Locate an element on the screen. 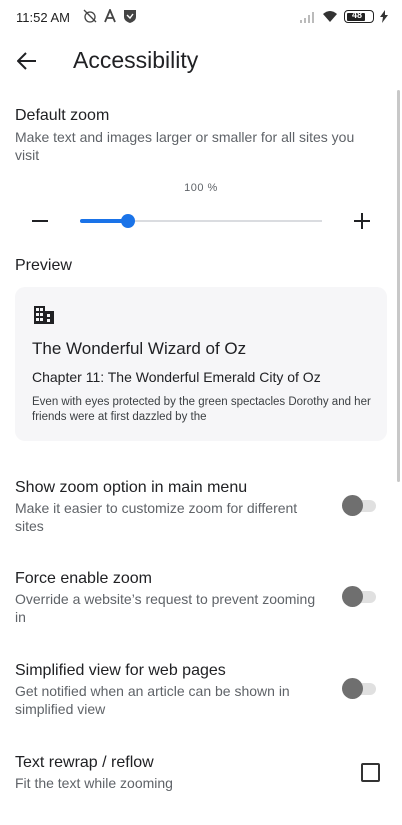 Image resolution: width=402 pixels, height=825 pixels. scrollbar is located at coordinates (398, 286).